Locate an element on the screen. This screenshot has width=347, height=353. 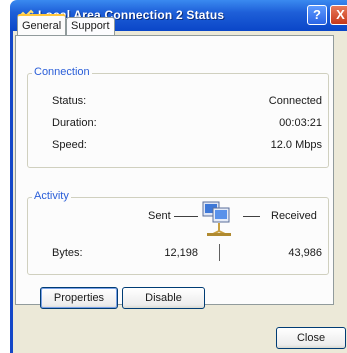
tab-general: General is located at coordinates (42, 24).